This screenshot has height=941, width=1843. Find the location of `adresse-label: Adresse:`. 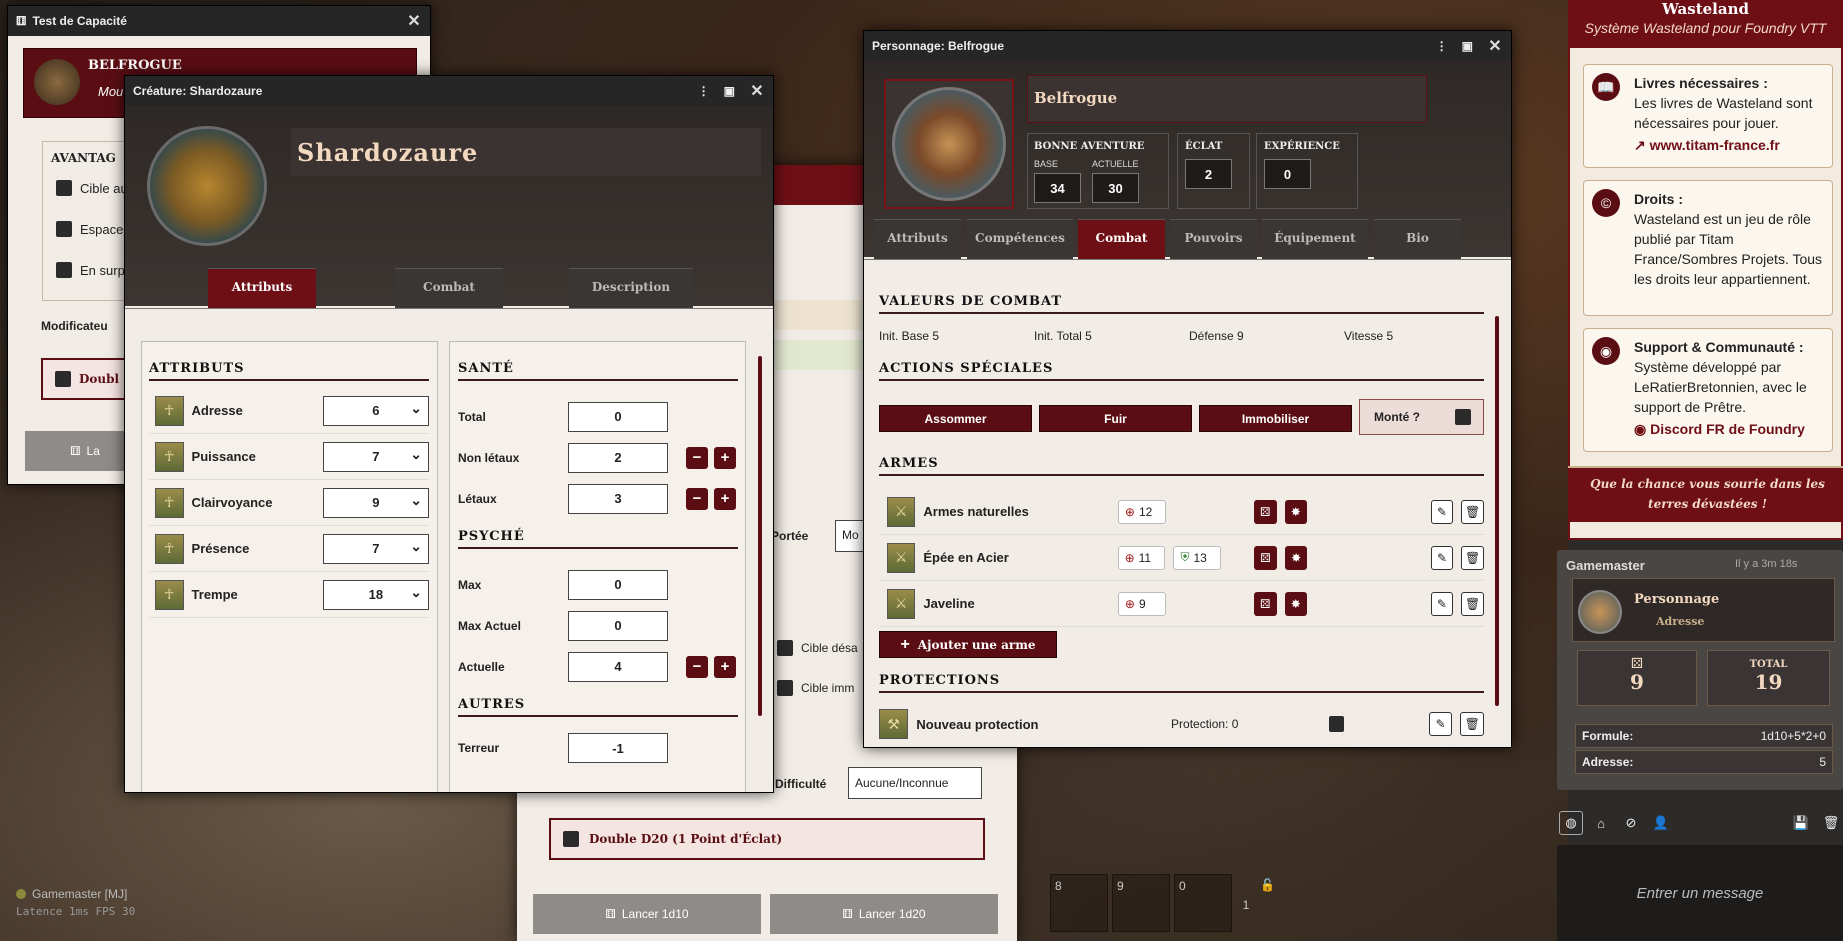

adresse-label: Adresse: is located at coordinates (1608, 762).